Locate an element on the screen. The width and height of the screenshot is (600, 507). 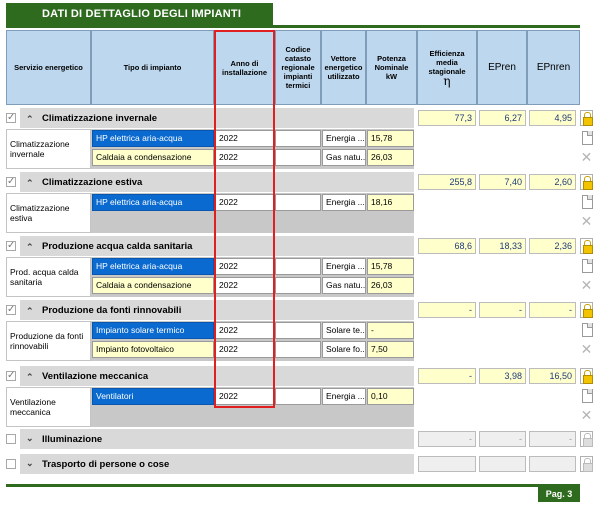
section-label: Climatizzazione estiva is located at coordinates (92, 182).